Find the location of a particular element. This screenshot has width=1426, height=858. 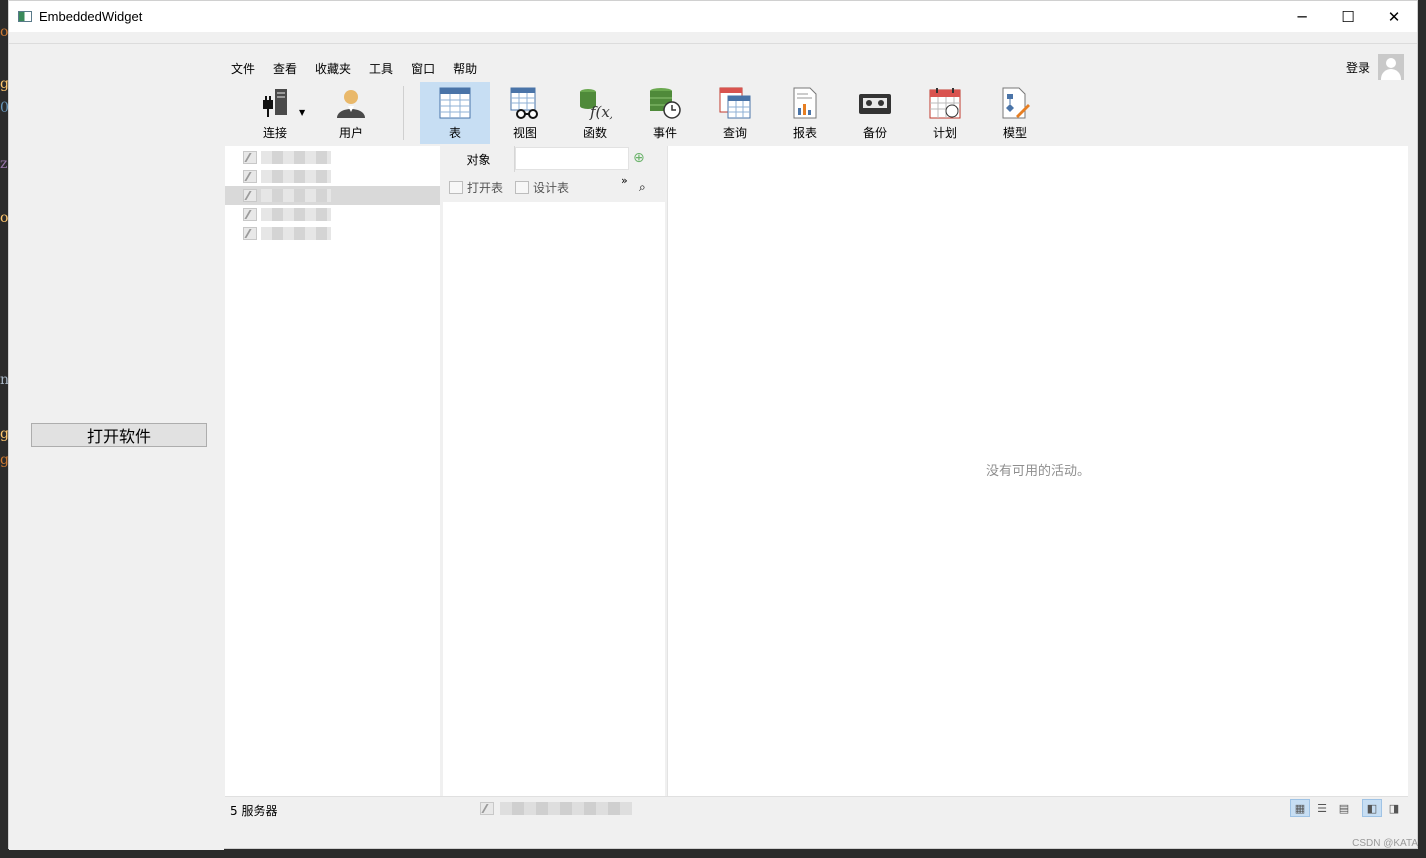

object-toolbar: 打开表 设计表 » ⌕ is located at coordinates (554, 187).